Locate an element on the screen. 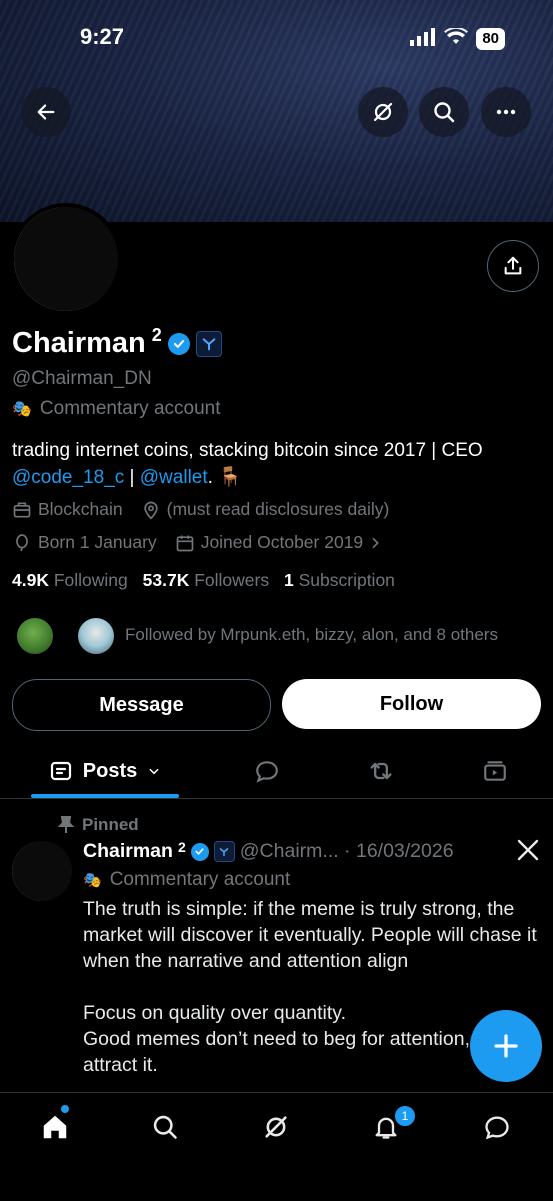 The width and height of the screenshot is (553, 1201). account-label-row: 🎭 Commentary account is located at coordinates (116, 409).